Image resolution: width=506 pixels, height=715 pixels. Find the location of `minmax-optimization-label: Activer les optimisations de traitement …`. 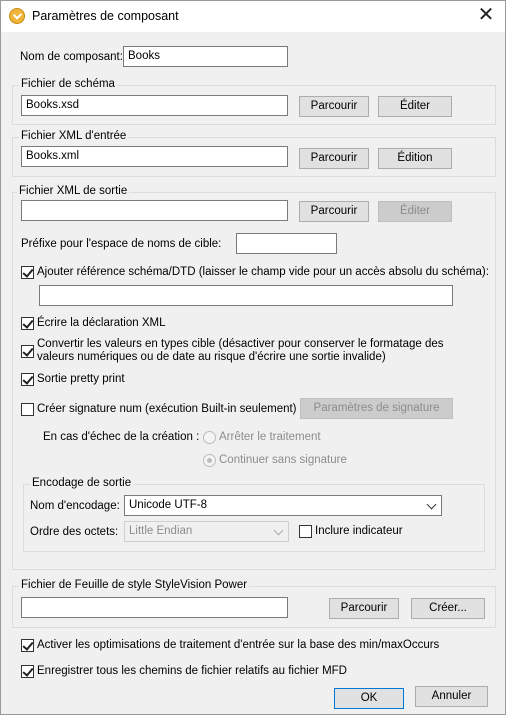

minmax-optimization-label: Activer les optimisations de traitement … is located at coordinates (238, 645).